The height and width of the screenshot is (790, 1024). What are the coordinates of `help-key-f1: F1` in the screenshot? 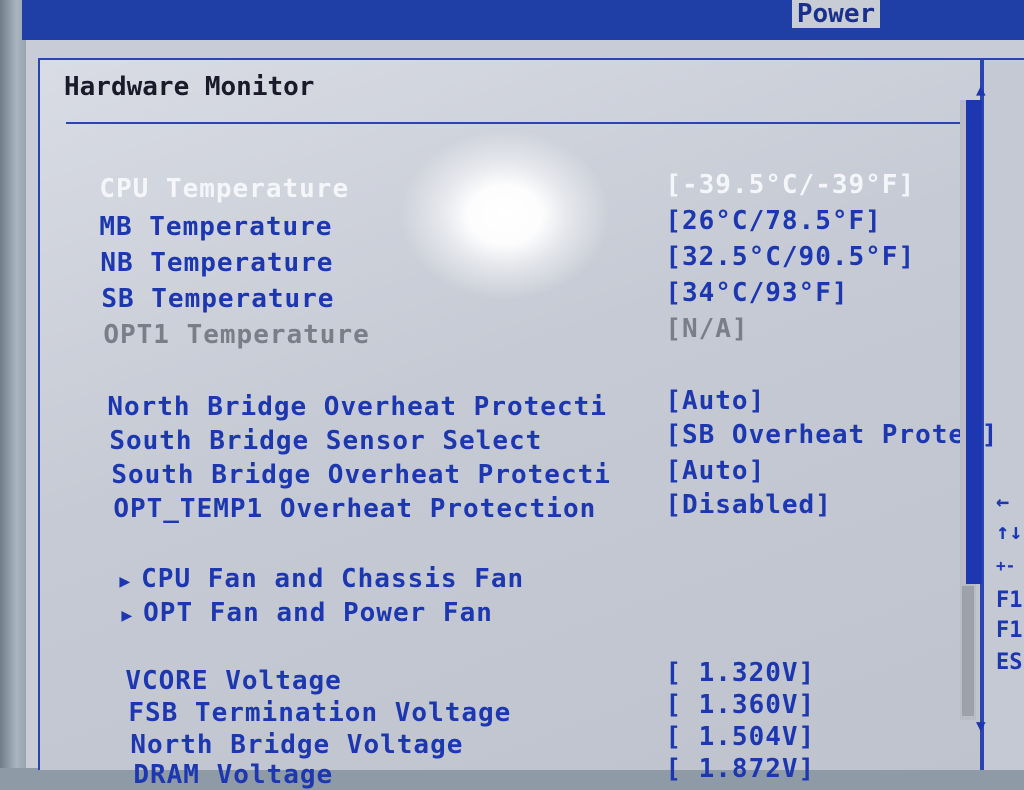 It's located at (1009, 600).